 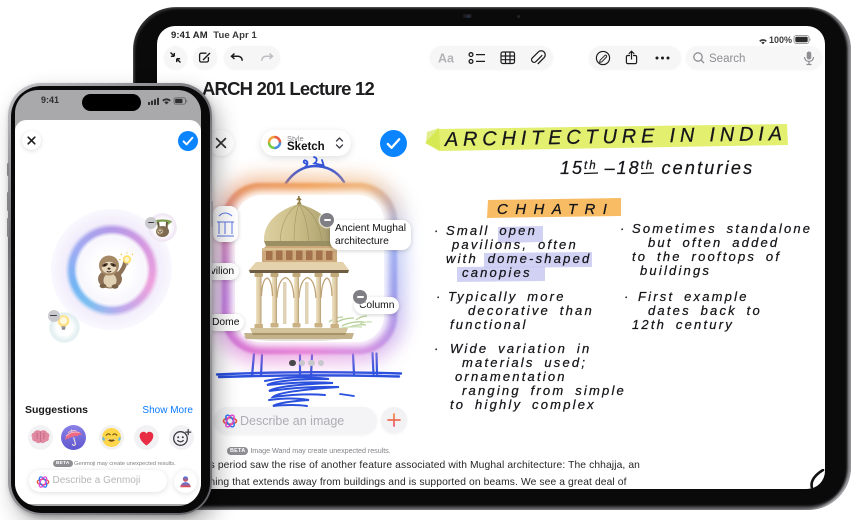 I want to click on svg-text: CHHATRI, so click(x=555, y=209).